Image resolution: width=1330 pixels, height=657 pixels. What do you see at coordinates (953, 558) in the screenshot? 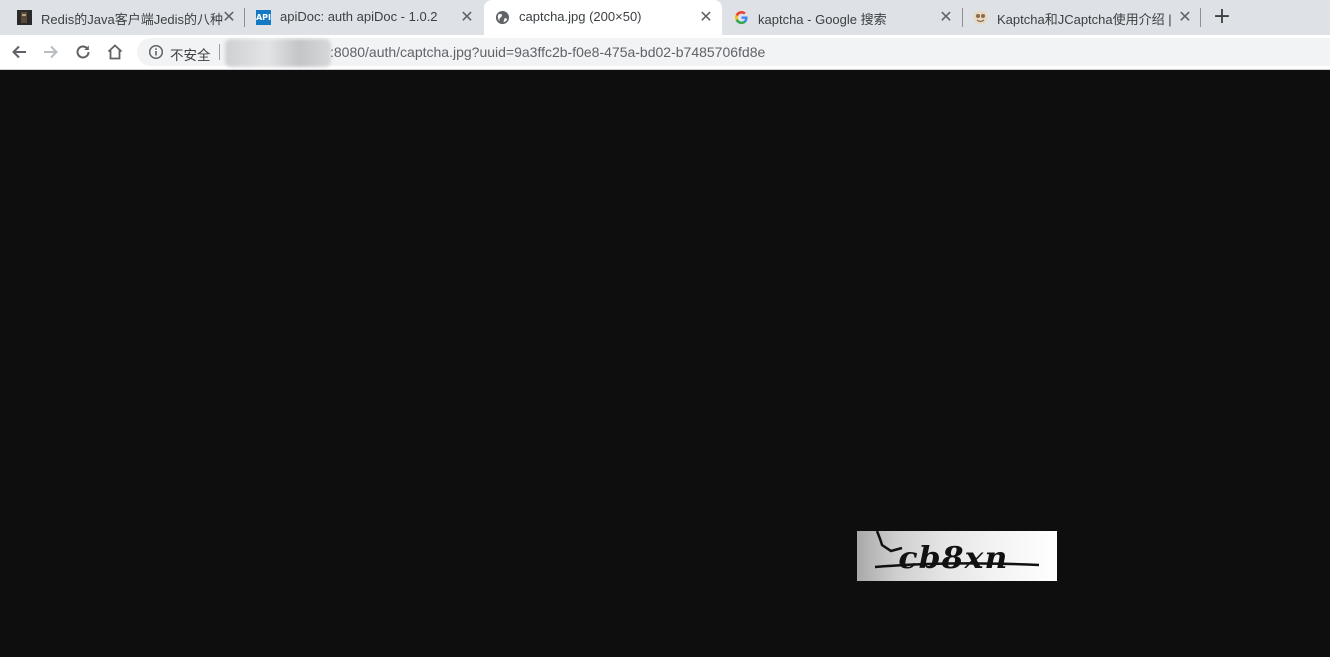
I see `captcha-text: cb8xn` at bounding box center [953, 558].